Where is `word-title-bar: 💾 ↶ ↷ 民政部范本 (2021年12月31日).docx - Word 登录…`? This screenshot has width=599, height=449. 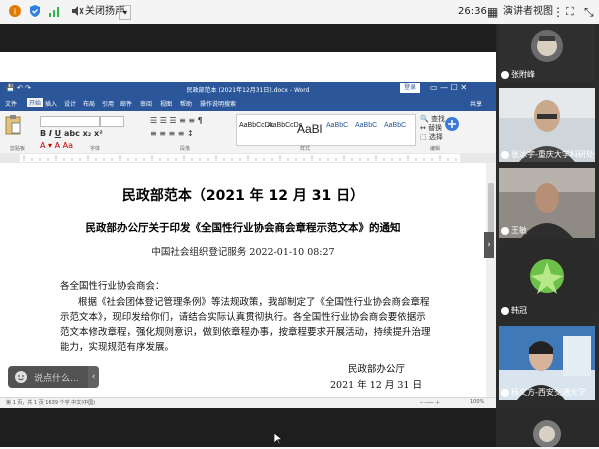 word-title-bar: 💾 ↶ ↷ 民政部范本 (2021年12月31日).docx - Word 登录… is located at coordinates (248, 88).